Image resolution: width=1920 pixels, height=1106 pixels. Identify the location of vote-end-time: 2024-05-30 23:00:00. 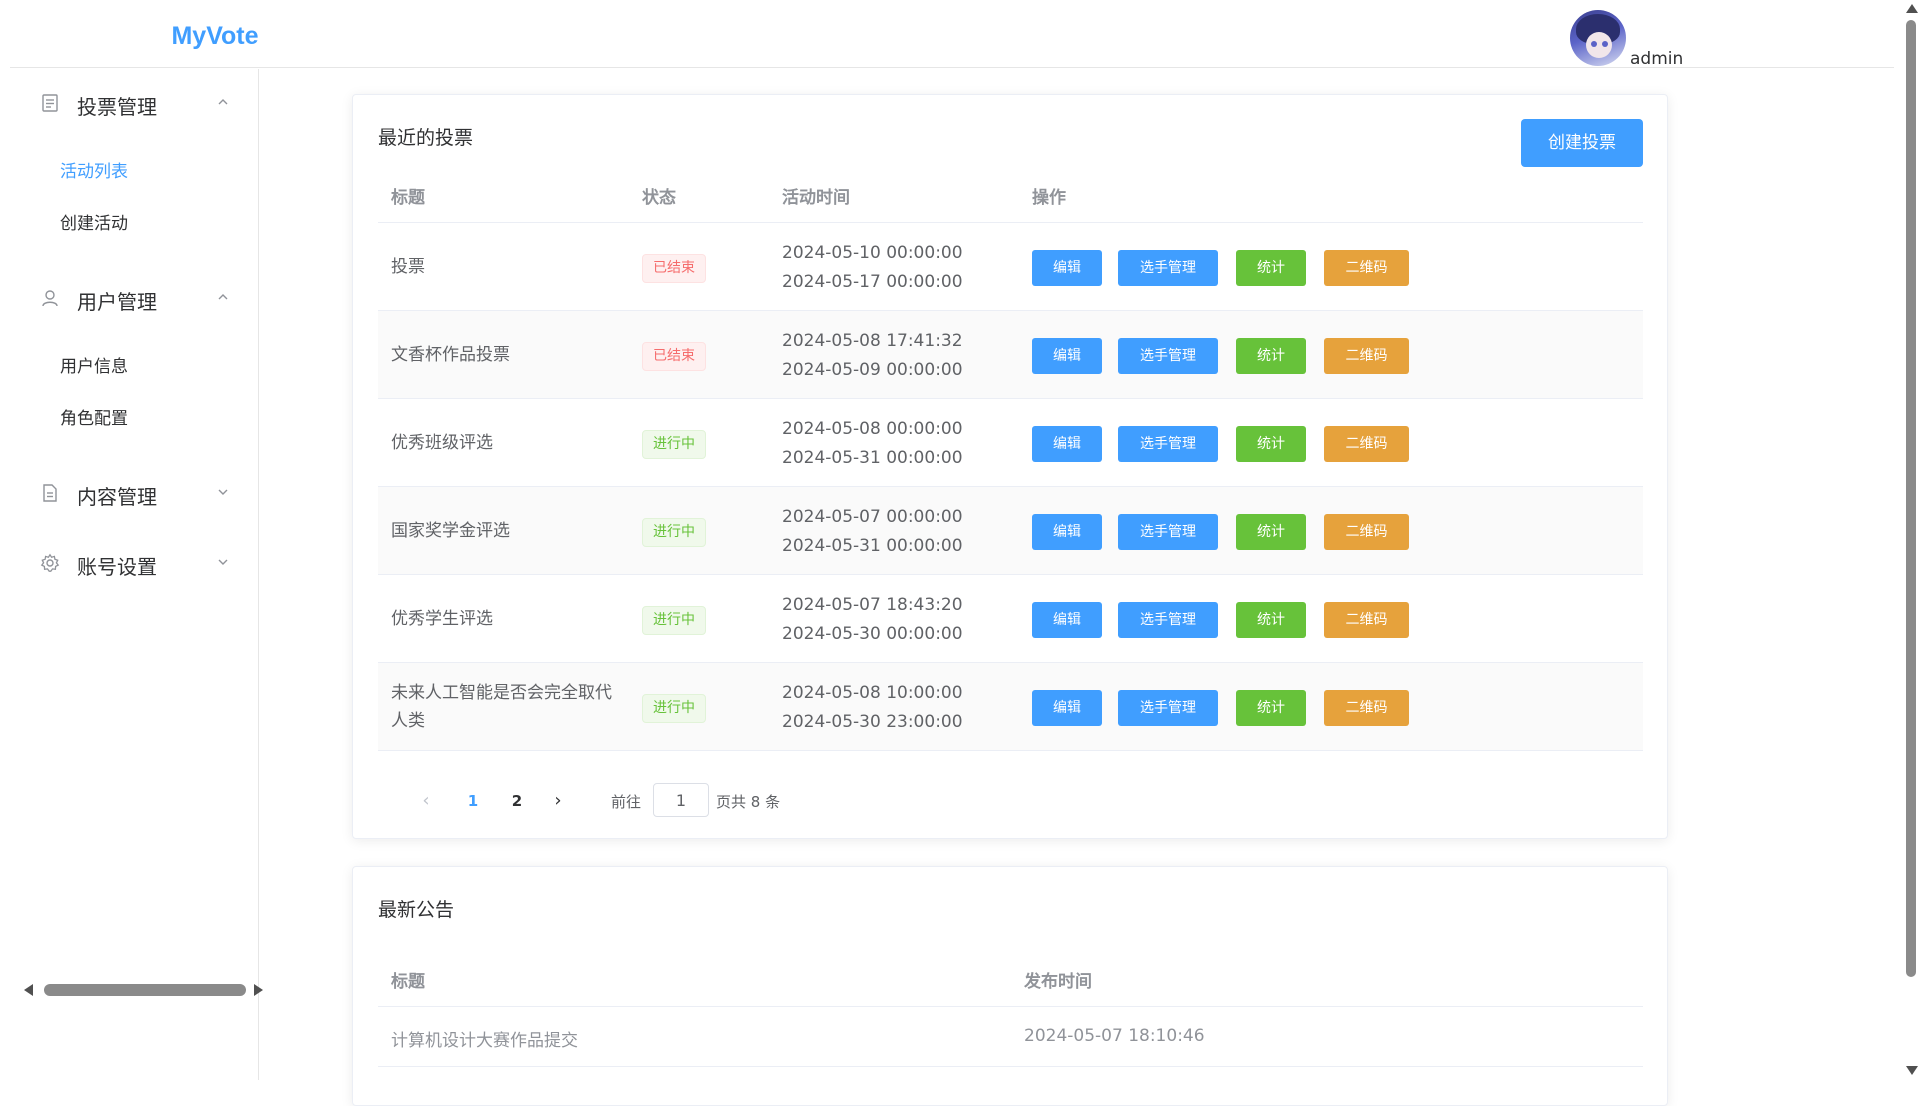
(872, 722).